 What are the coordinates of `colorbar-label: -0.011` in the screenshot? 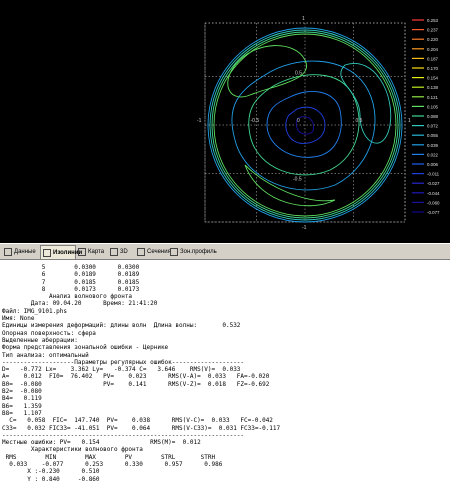 It's located at (433, 174).